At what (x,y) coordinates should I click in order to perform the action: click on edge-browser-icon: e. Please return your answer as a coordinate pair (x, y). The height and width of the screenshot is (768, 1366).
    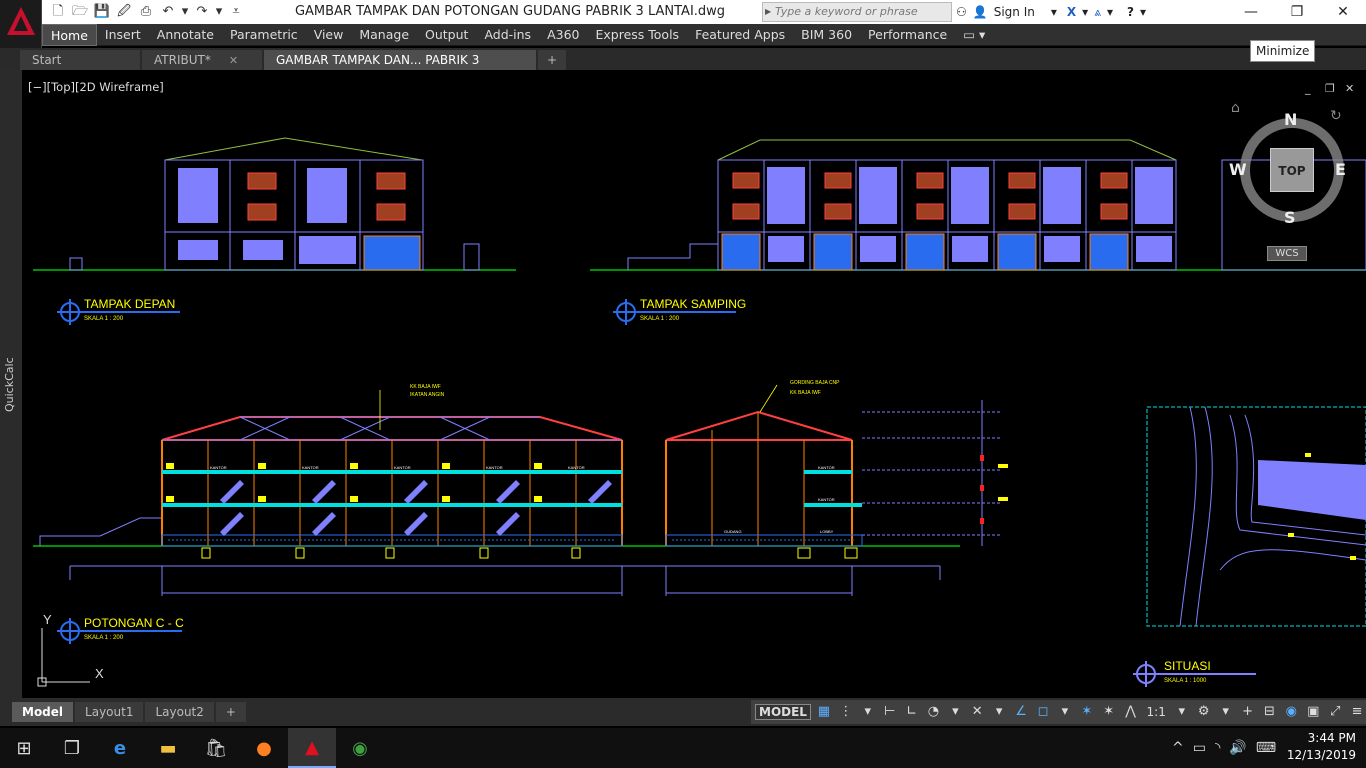
    Looking at the image, I should click on (120, 748).